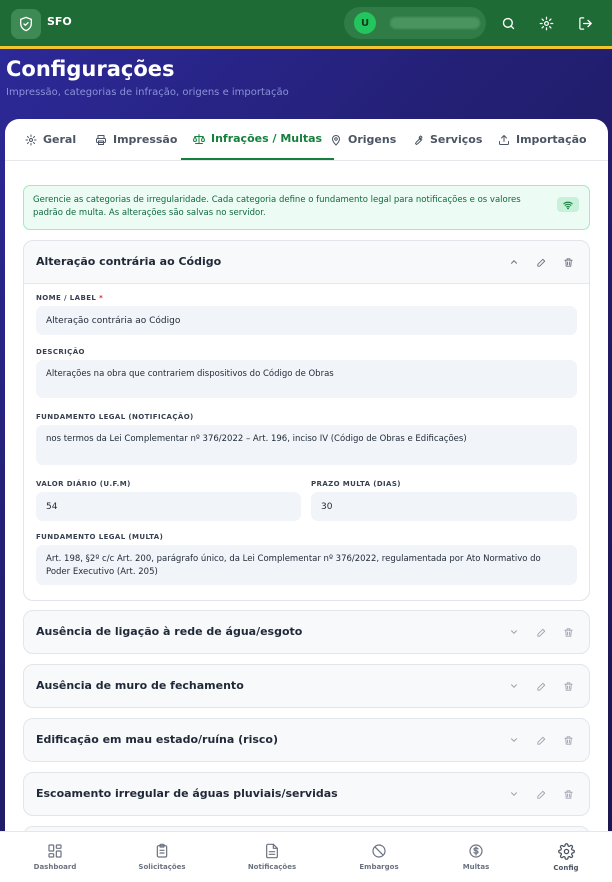 The image size is (612, 882). What do you see at coordinates (59, 21) in the screenshot?
I see `app-name: SFO` at bounding box center [59, 21].